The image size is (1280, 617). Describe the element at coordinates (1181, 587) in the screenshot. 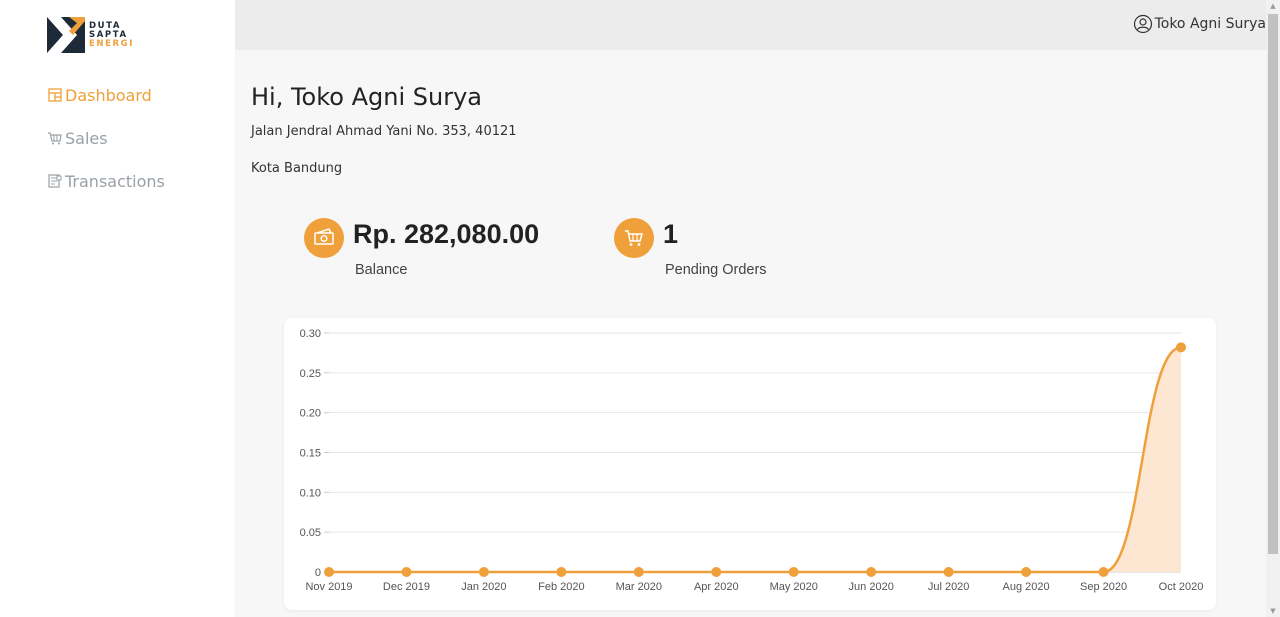

I see `x-tick-label: Oct 2020` at that location.